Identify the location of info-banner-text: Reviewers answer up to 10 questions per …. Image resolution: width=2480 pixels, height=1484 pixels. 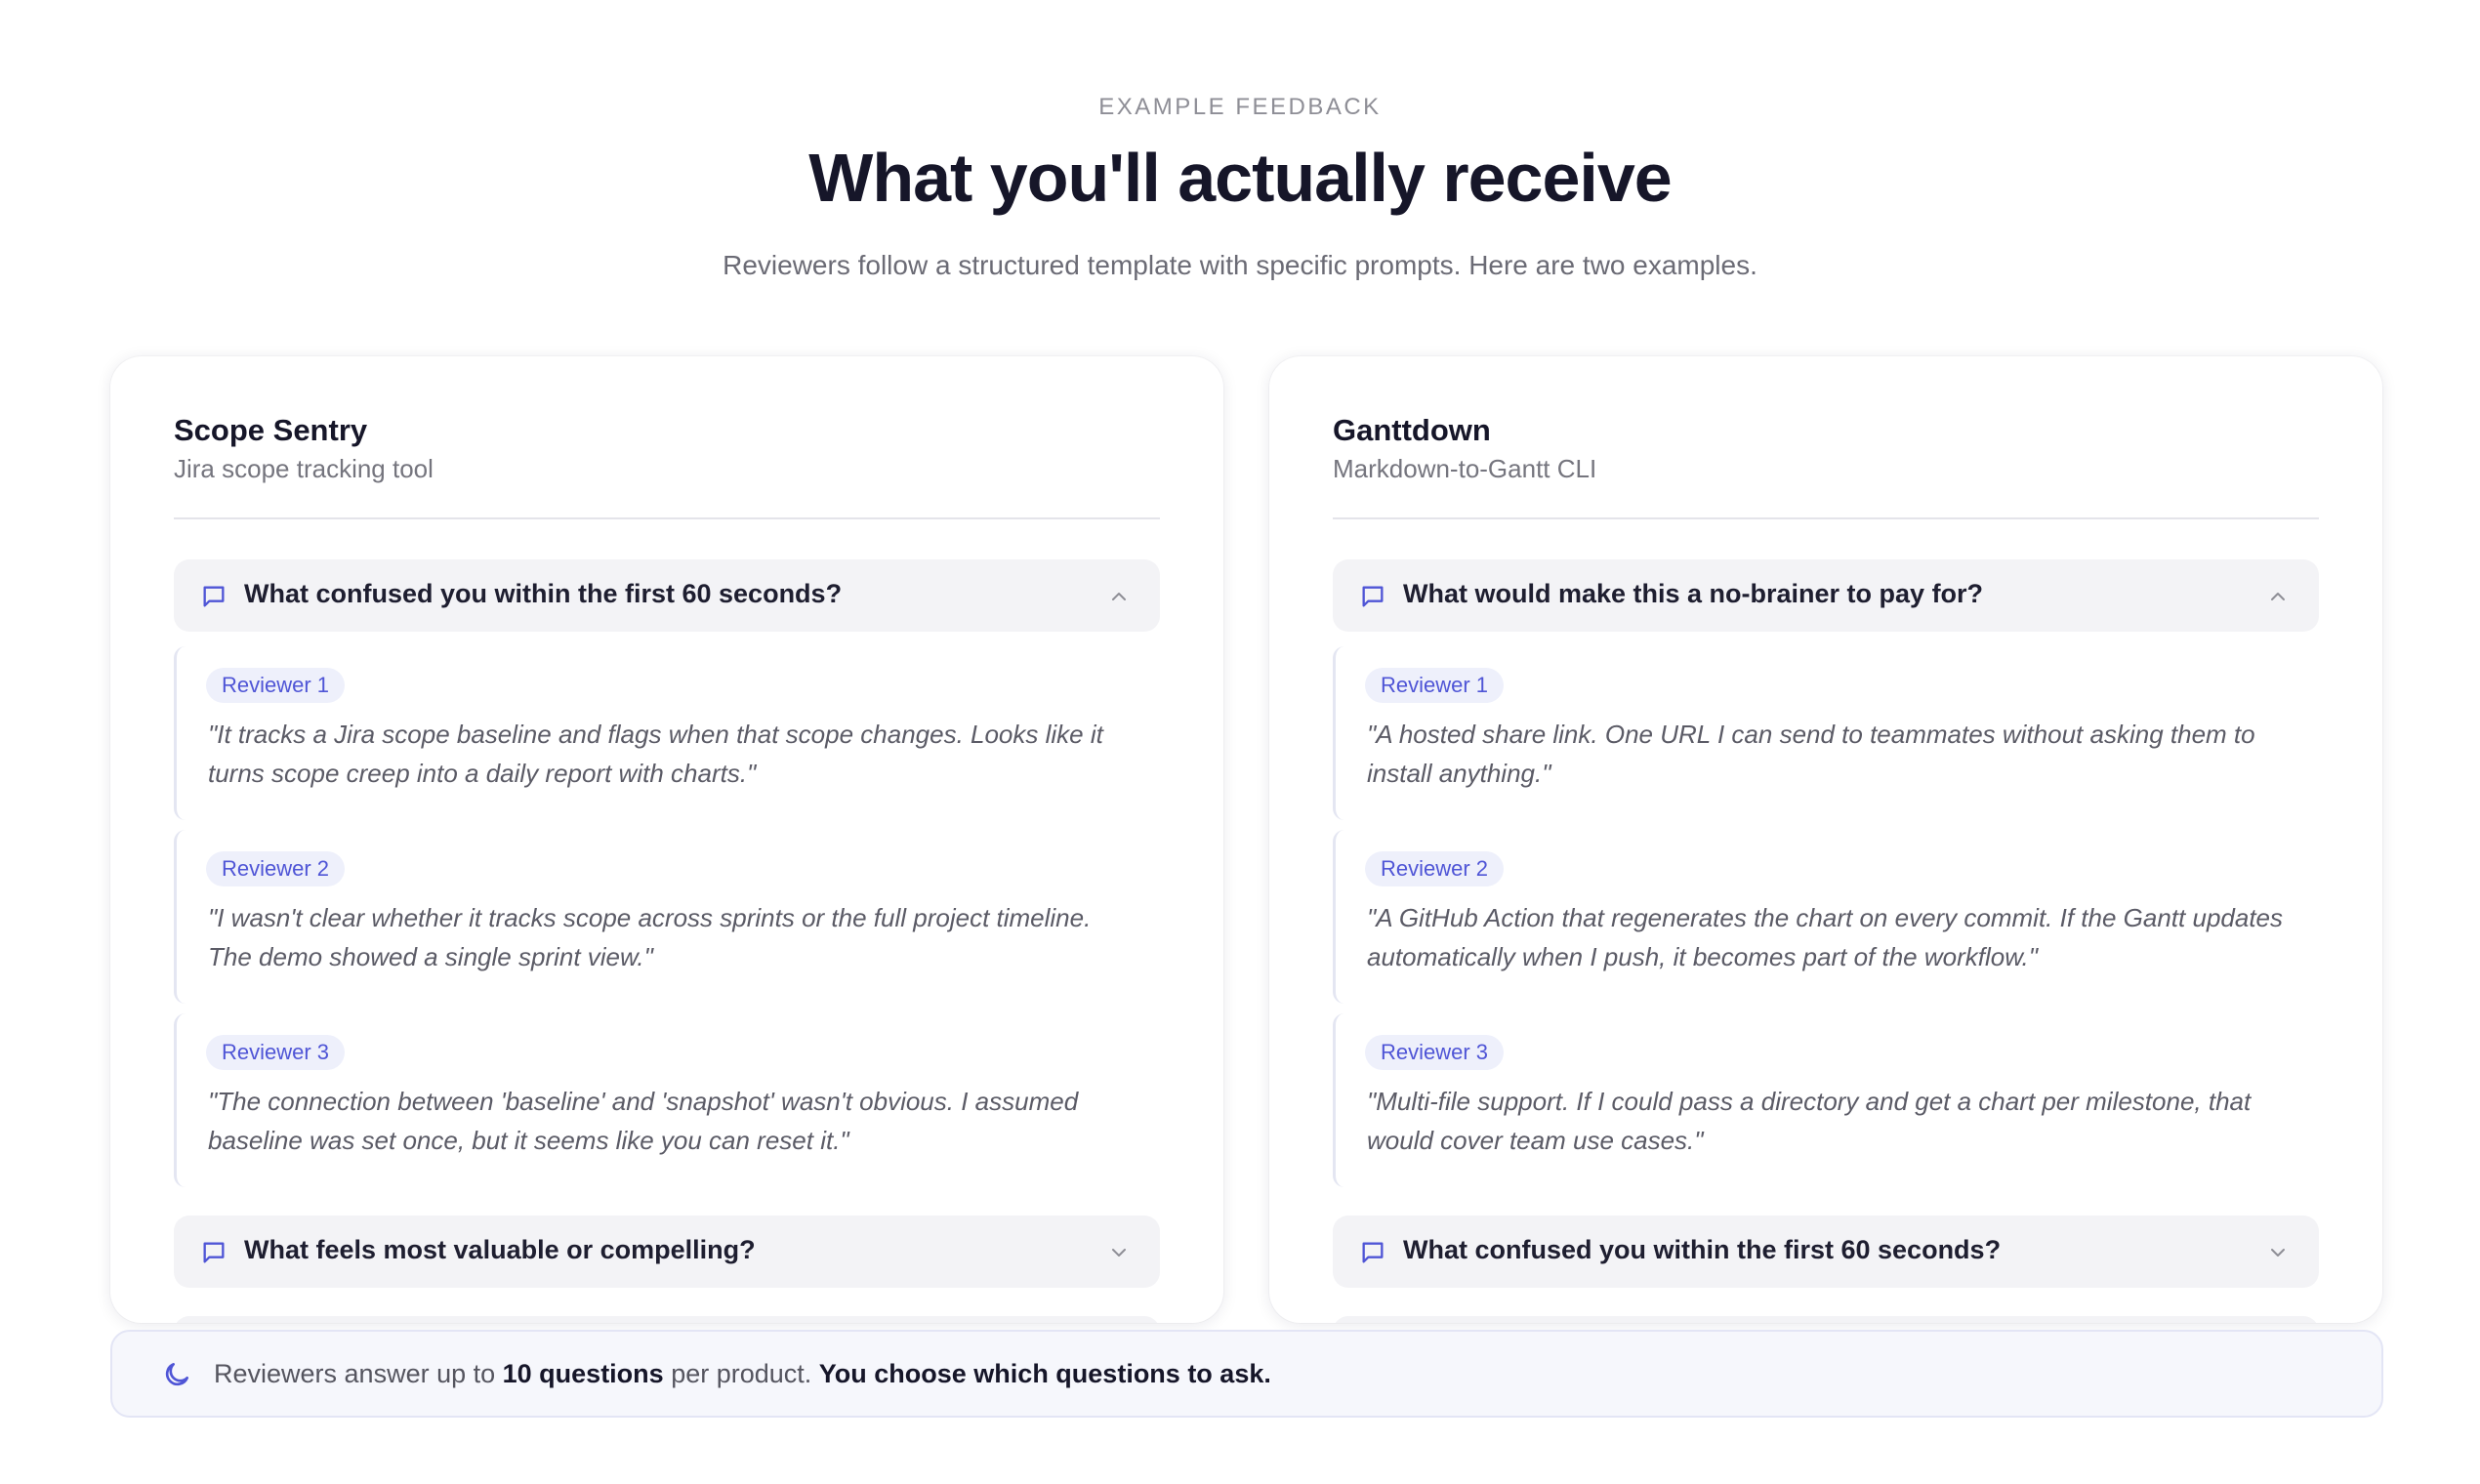
(743, 1374).